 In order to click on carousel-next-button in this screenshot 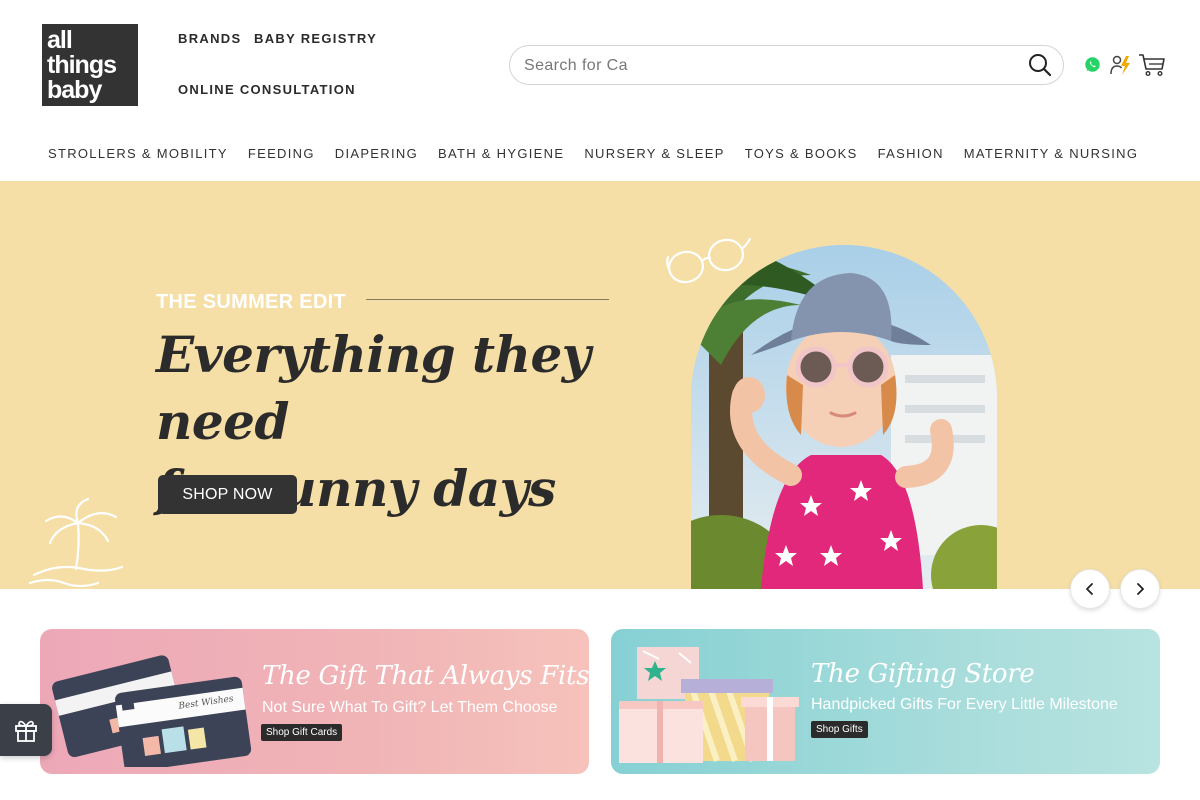, I will do `click(1140, 589)`.